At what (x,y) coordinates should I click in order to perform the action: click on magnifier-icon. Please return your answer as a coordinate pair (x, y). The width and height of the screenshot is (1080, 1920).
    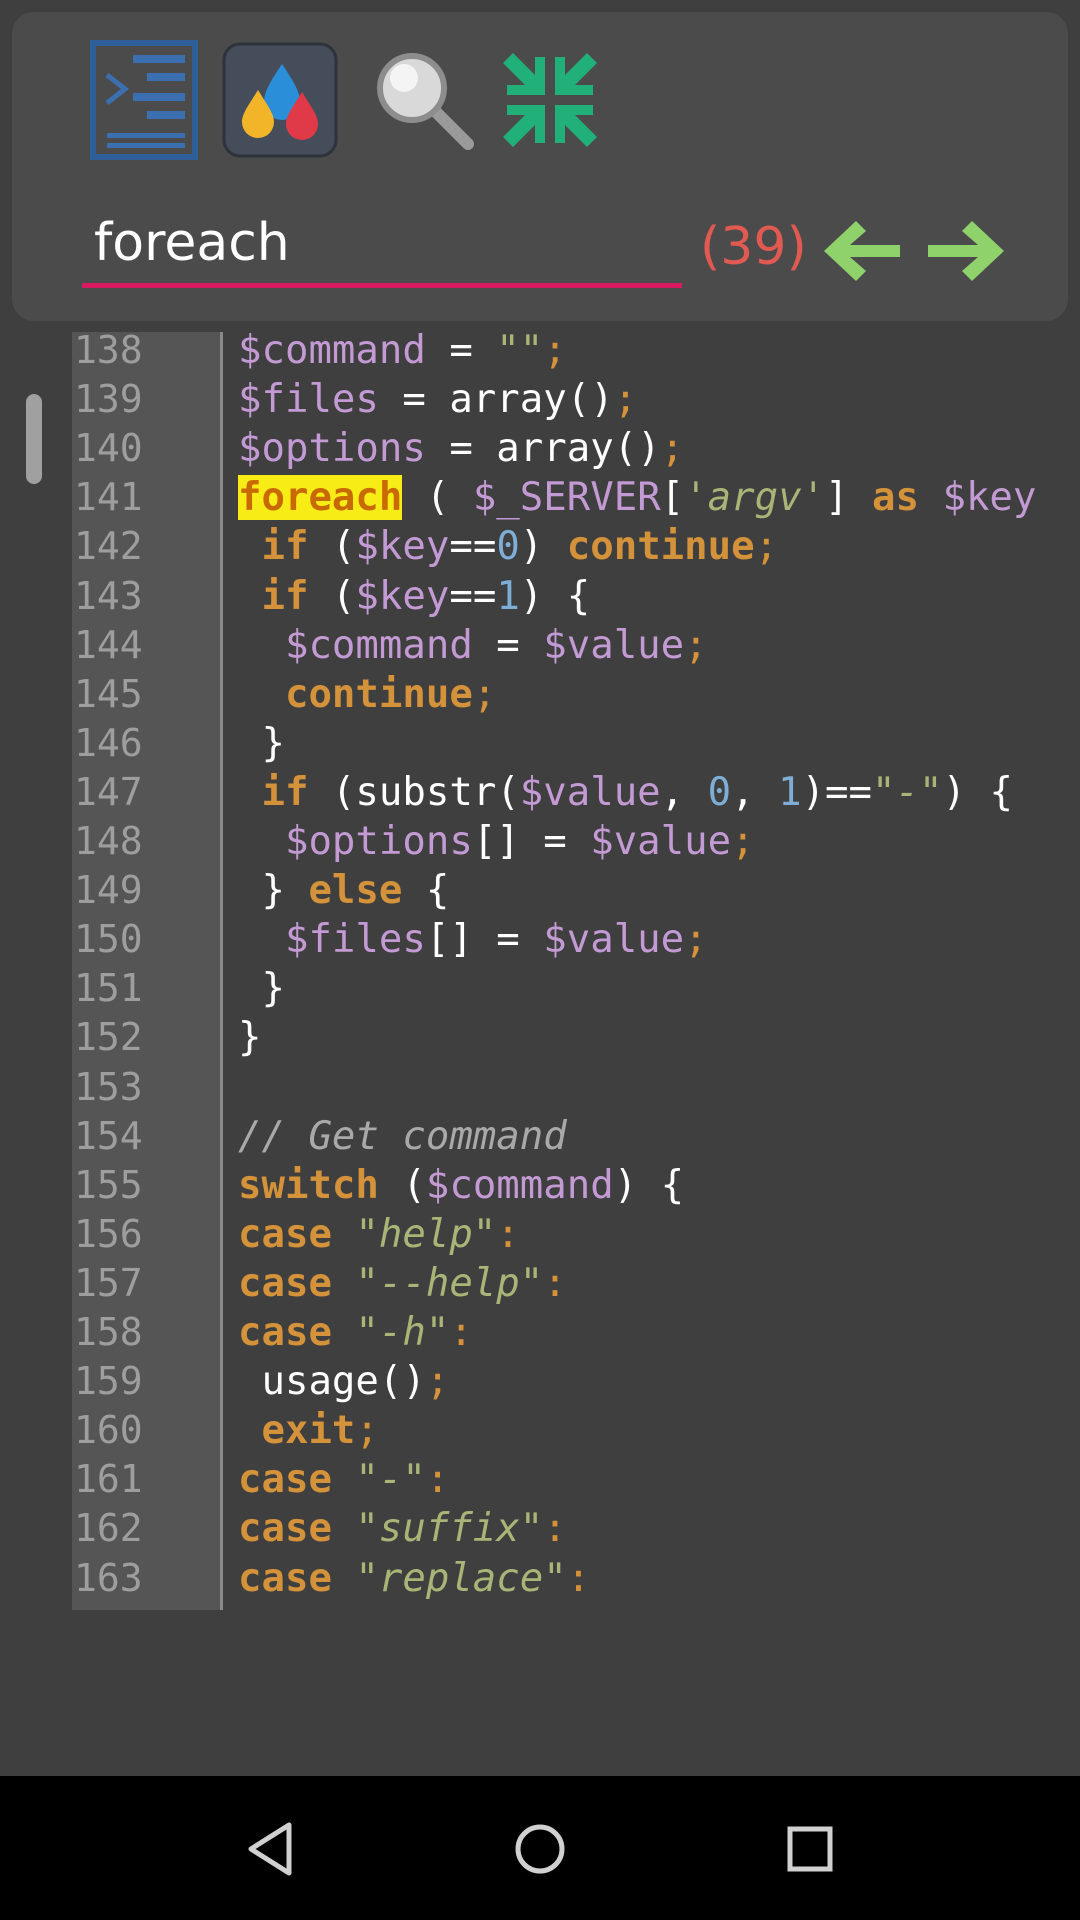
    Looking at the image, I should click on (425, 101).